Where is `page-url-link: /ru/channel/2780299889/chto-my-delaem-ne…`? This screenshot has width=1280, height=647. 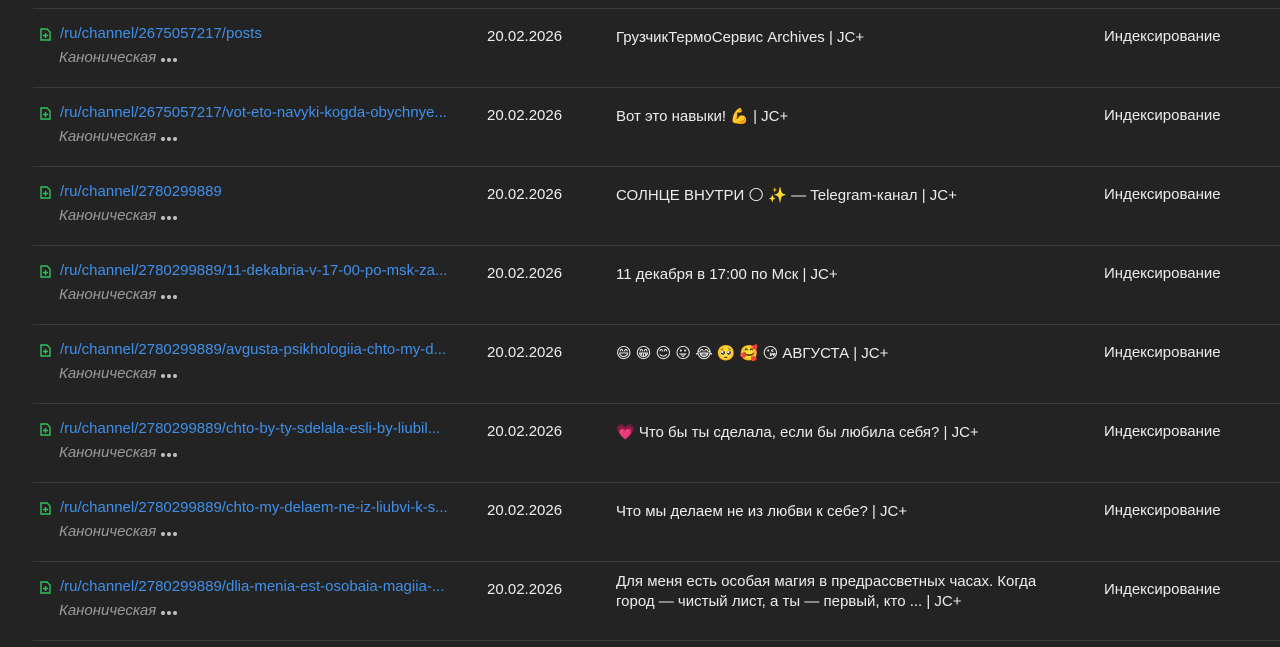 page-url-link: /ru/channel/2780299889/chto-my-delaem-ne… is located at coordinates (260, 507).